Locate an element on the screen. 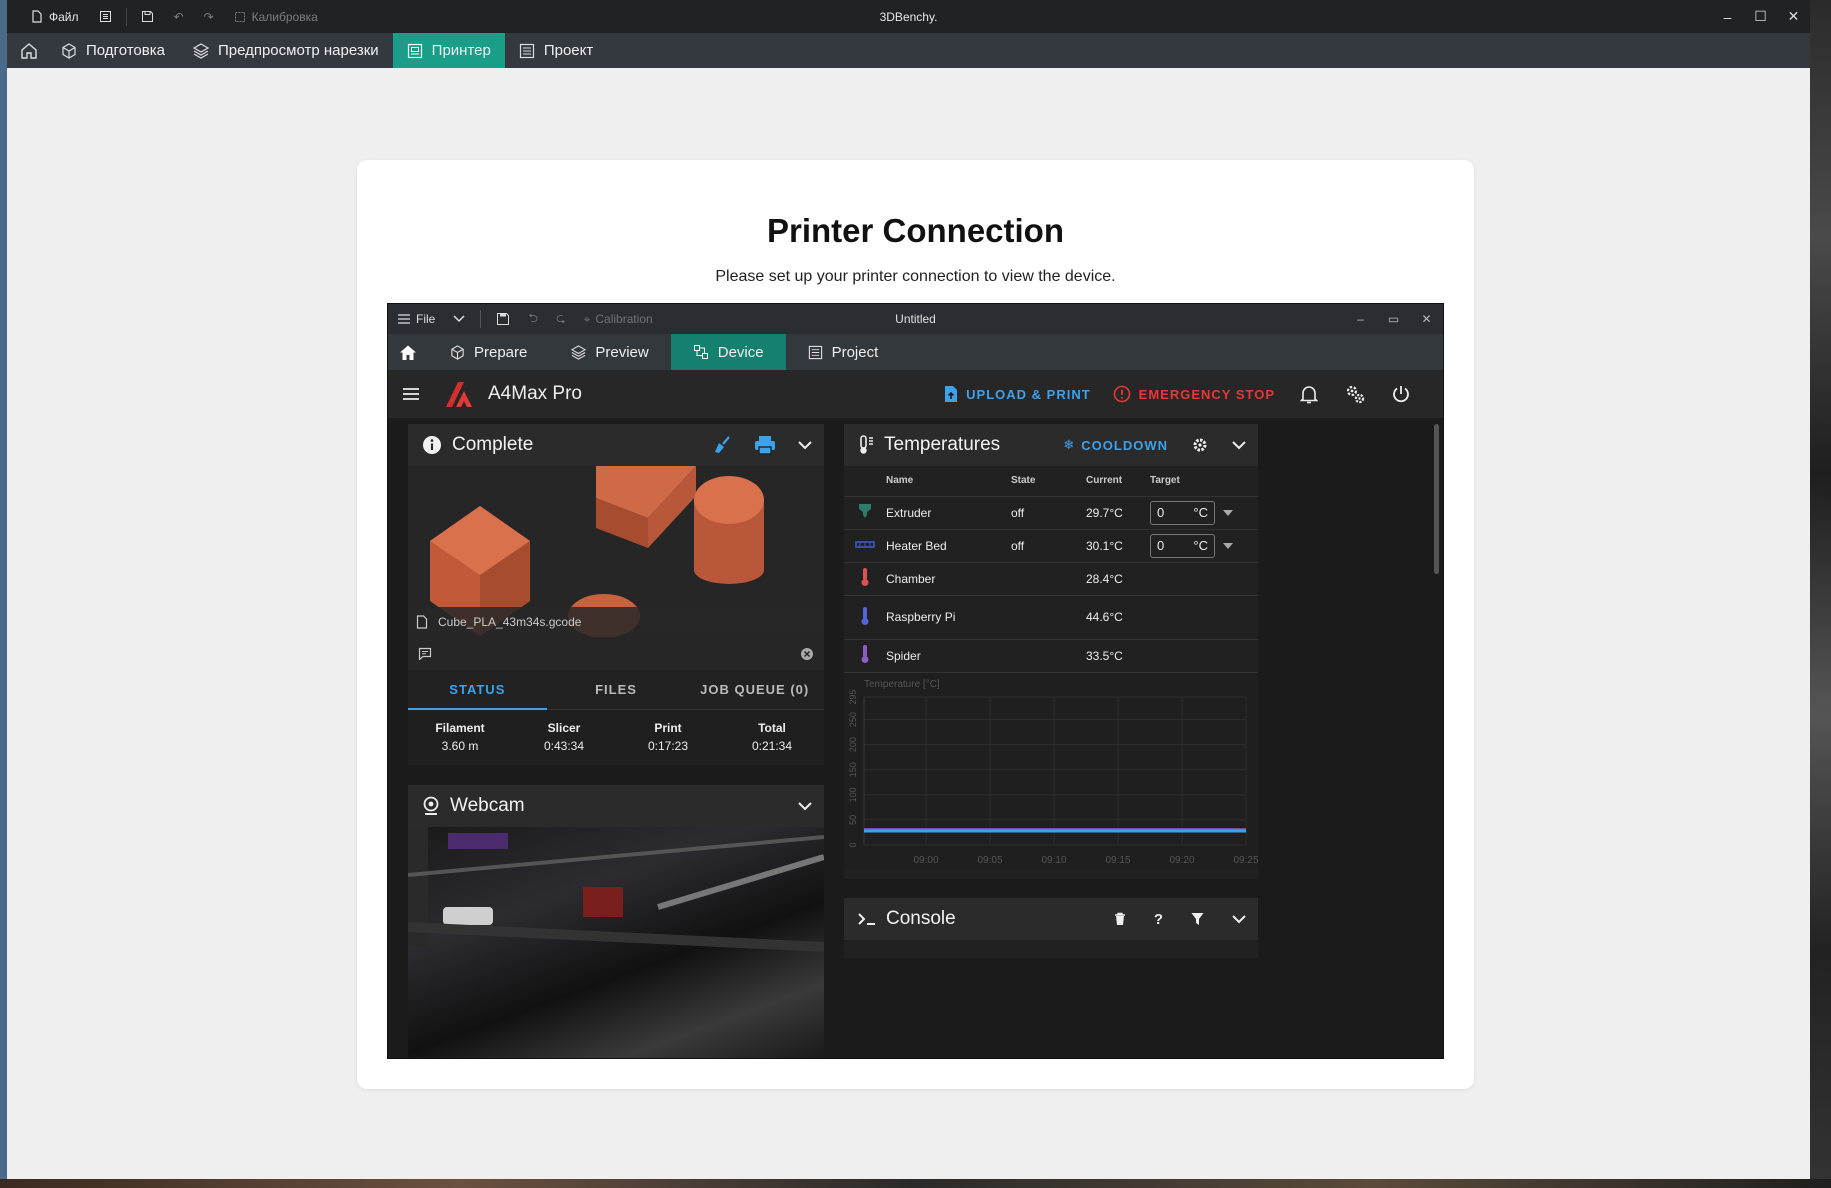  x-tick-label: 09:10 is located at coordinates (1053, 860).